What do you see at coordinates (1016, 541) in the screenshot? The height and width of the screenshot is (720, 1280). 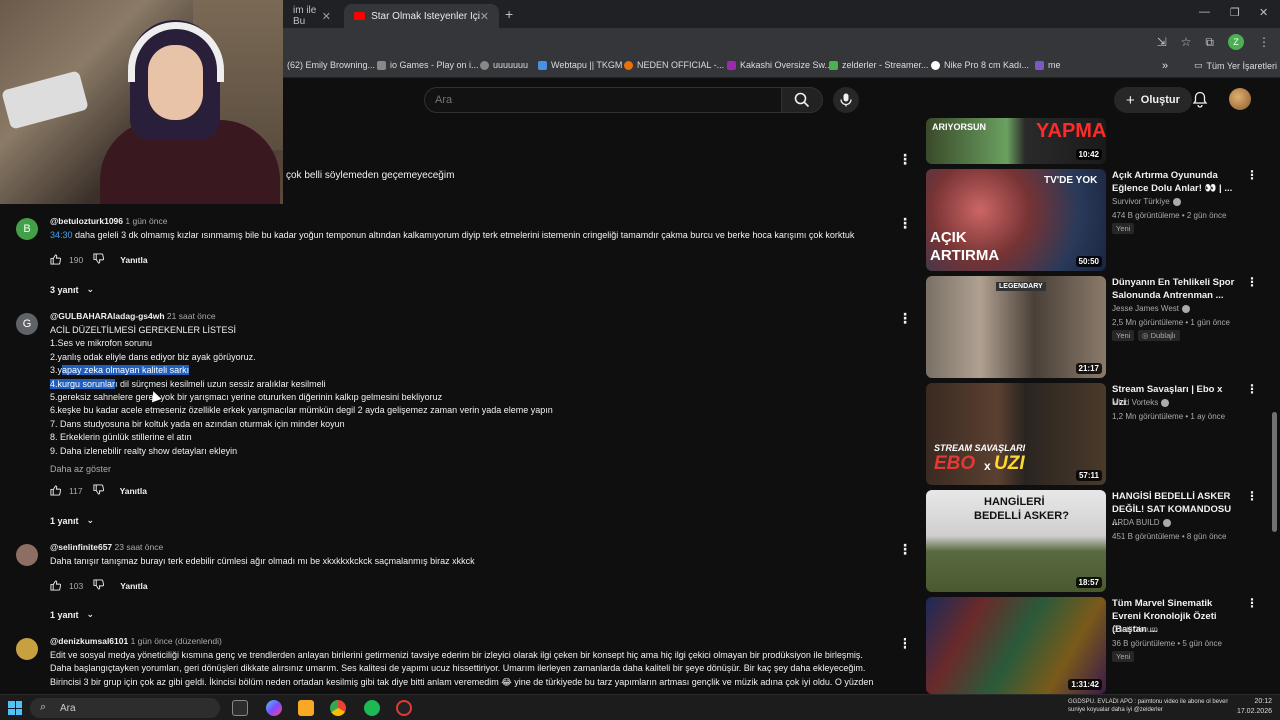 I see `video-thumbnail: HANGİLERİ BEDELLİ ASKER? 18:57` at bounding box center [1016, 541].